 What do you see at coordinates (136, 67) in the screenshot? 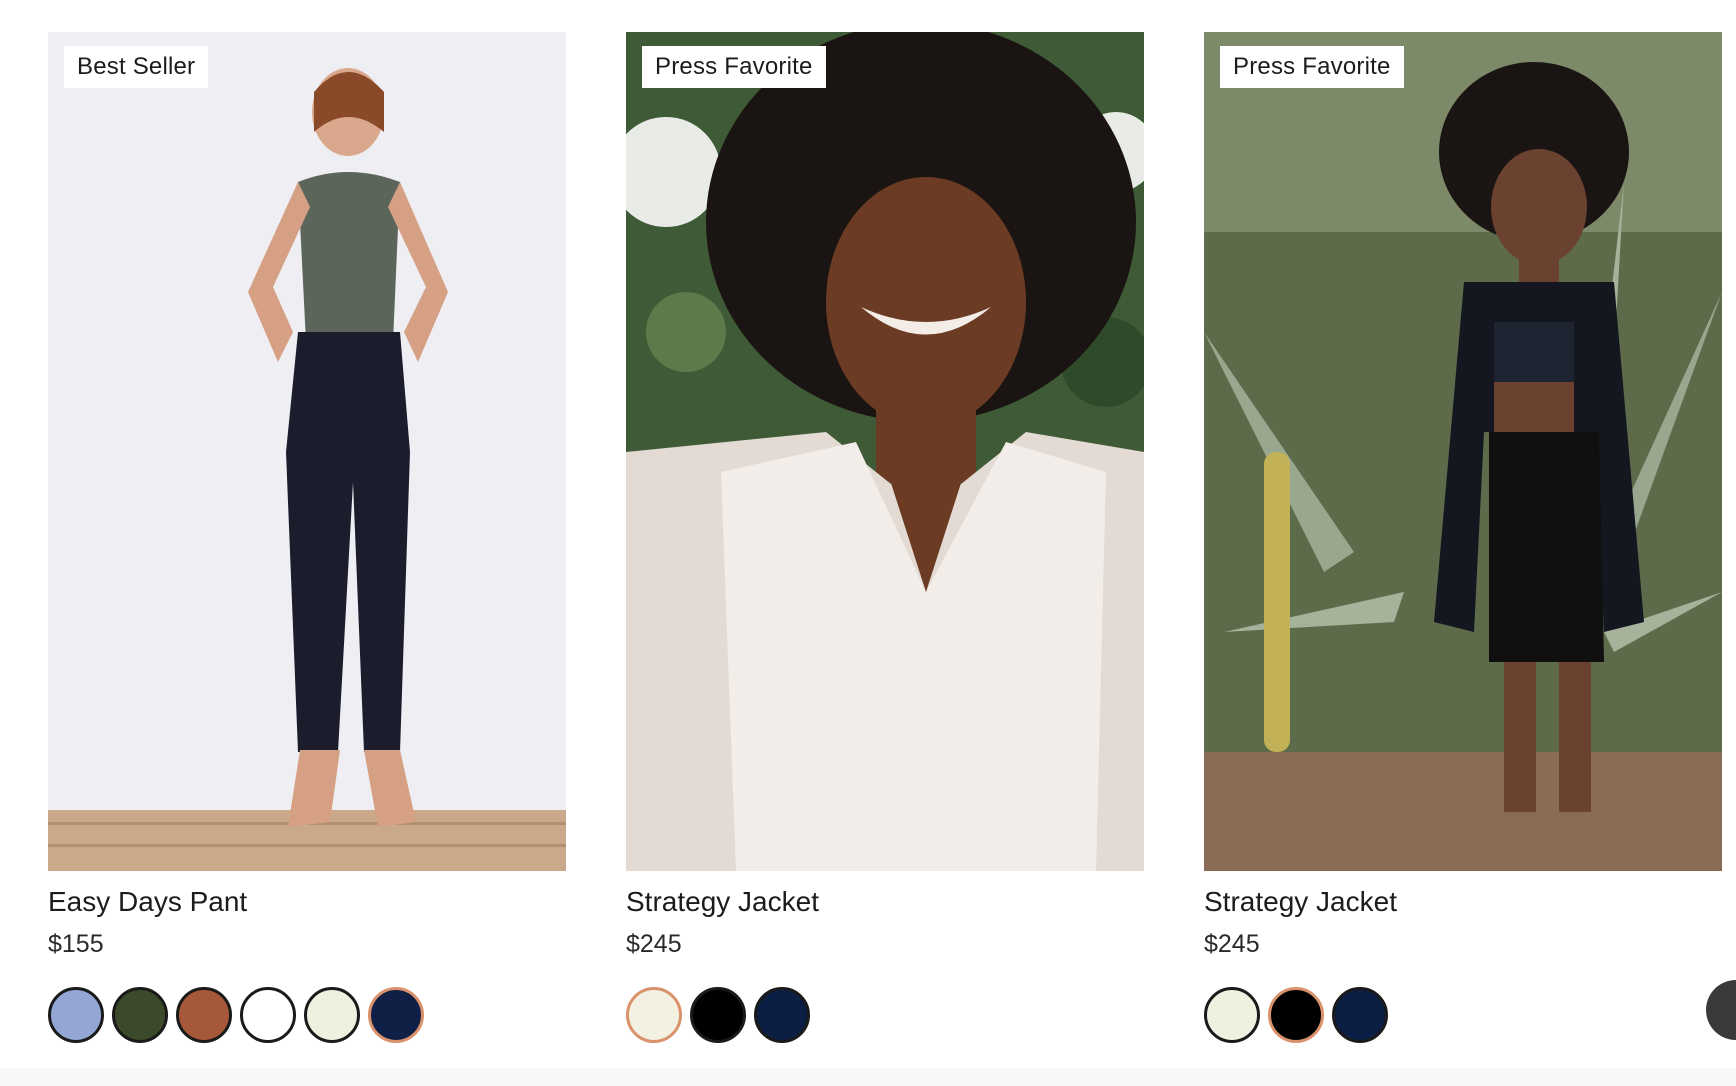
I see `product-badge: Best Seller` at bounding box center [136, 67].